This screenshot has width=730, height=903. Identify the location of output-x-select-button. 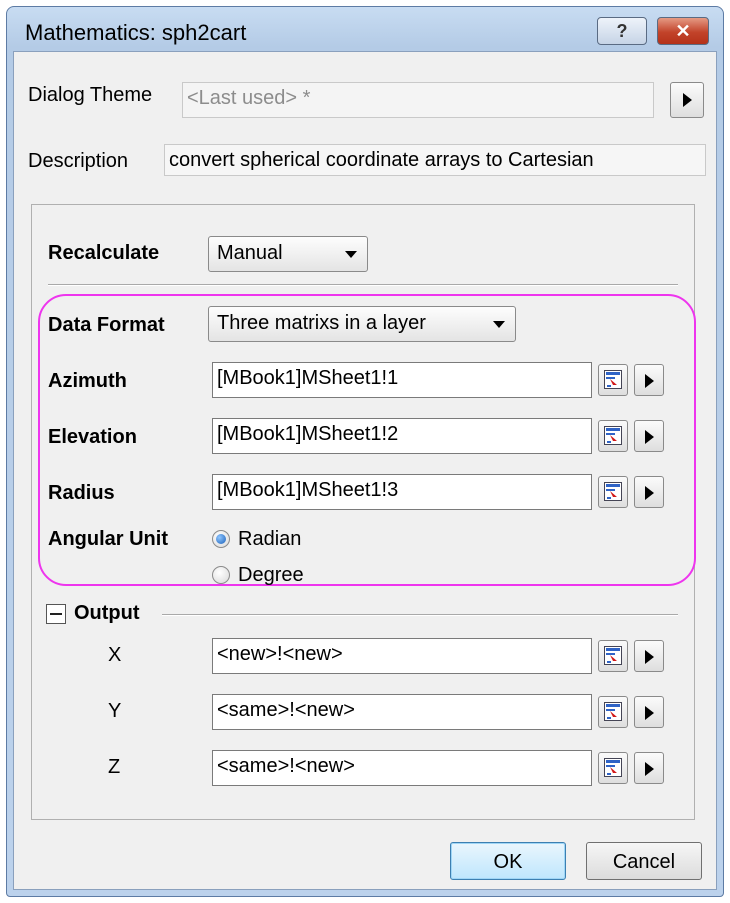
(613, 656).